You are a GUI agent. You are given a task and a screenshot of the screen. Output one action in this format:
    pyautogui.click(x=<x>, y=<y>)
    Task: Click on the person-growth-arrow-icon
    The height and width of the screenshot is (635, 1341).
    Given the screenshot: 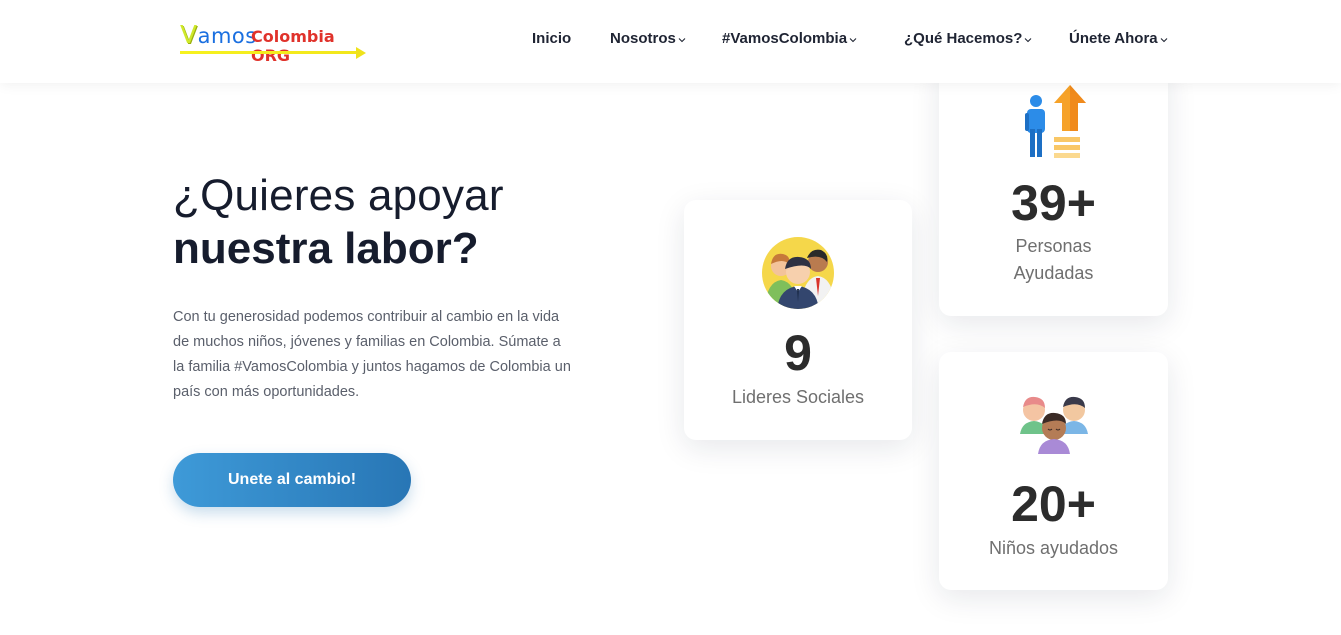 What is the action you would take?
    pyautogui.click(x=1055, y=121)
    